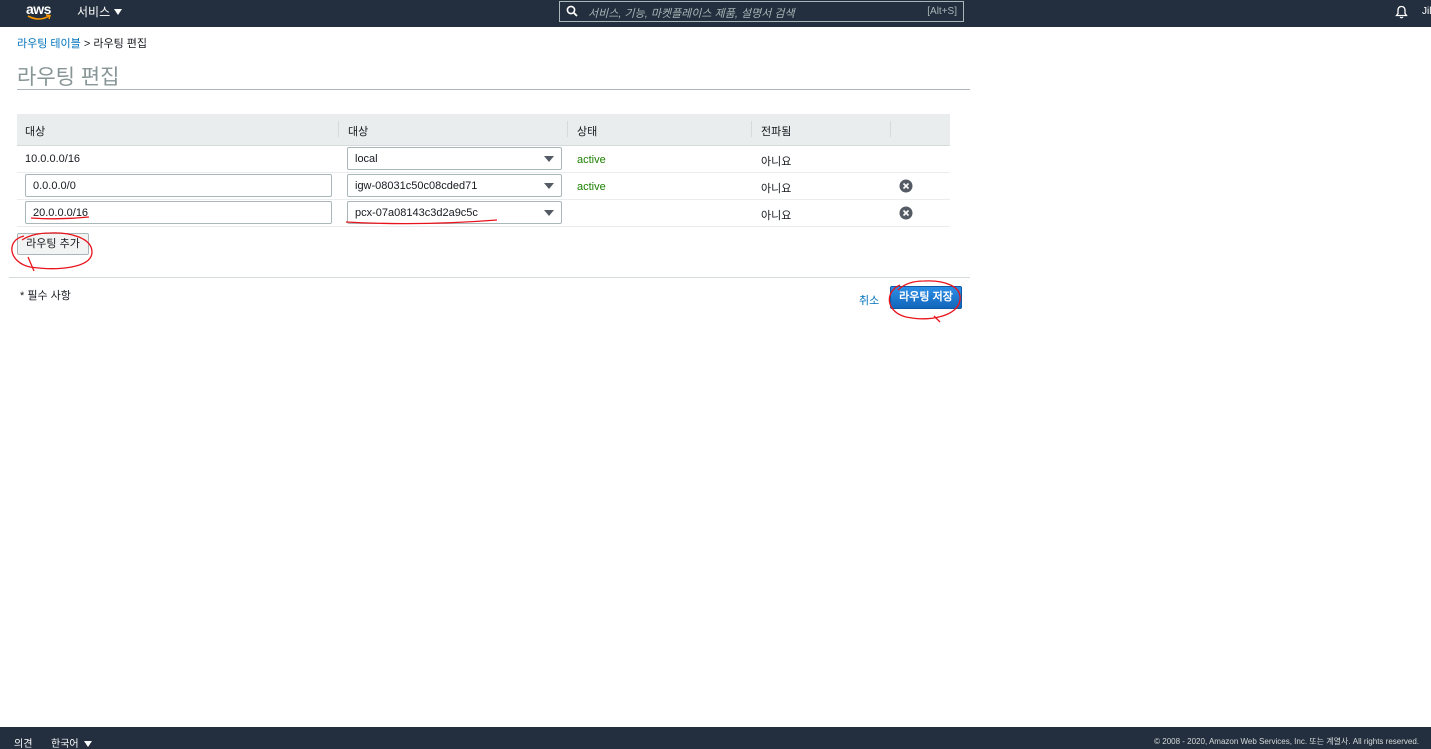 This screenshot has height=749, width=1431. I want to click on language-label: 한국어, so click(65, 744).